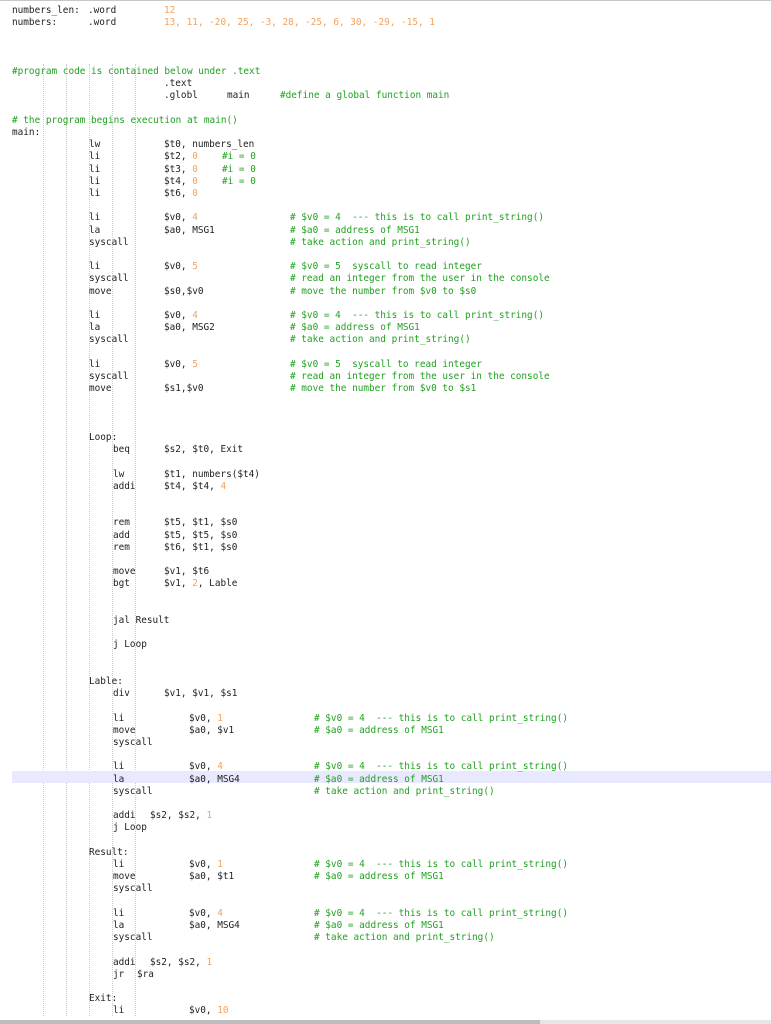 This screenshot has height=1024, width=771. What do you see at coordinates (195, 218) in the screenshot?
I see `code-number: 4` at bounding box center [195, 218].